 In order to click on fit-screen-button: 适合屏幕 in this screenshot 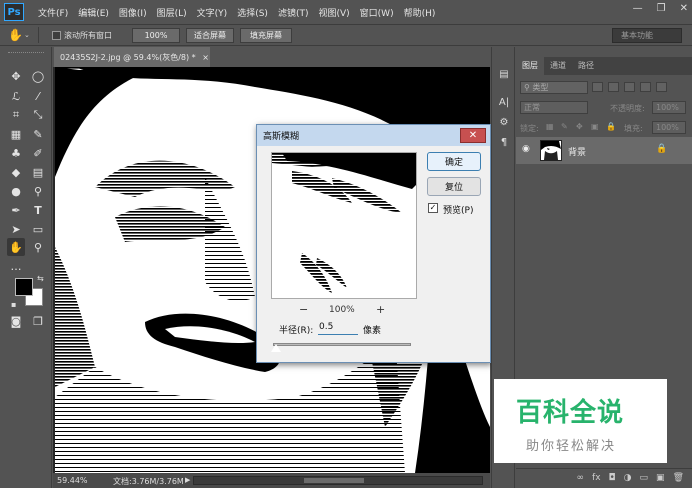, I will do `click(210, 35)`.